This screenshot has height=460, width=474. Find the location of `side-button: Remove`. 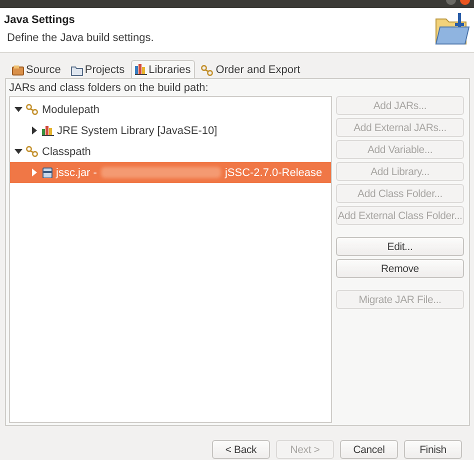

side-button: Remove is located at coordinates (400, 268).